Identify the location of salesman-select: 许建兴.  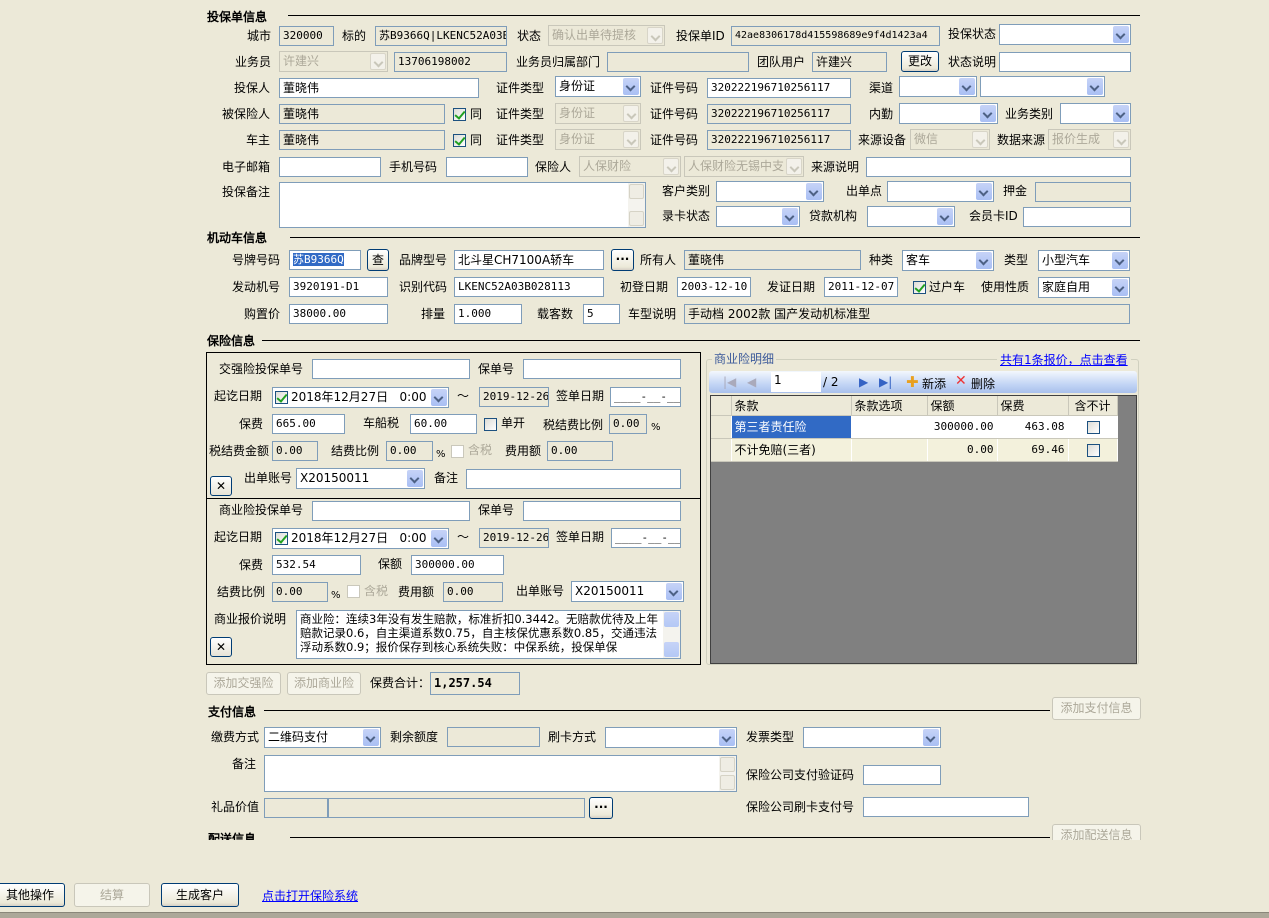
(333, 61).